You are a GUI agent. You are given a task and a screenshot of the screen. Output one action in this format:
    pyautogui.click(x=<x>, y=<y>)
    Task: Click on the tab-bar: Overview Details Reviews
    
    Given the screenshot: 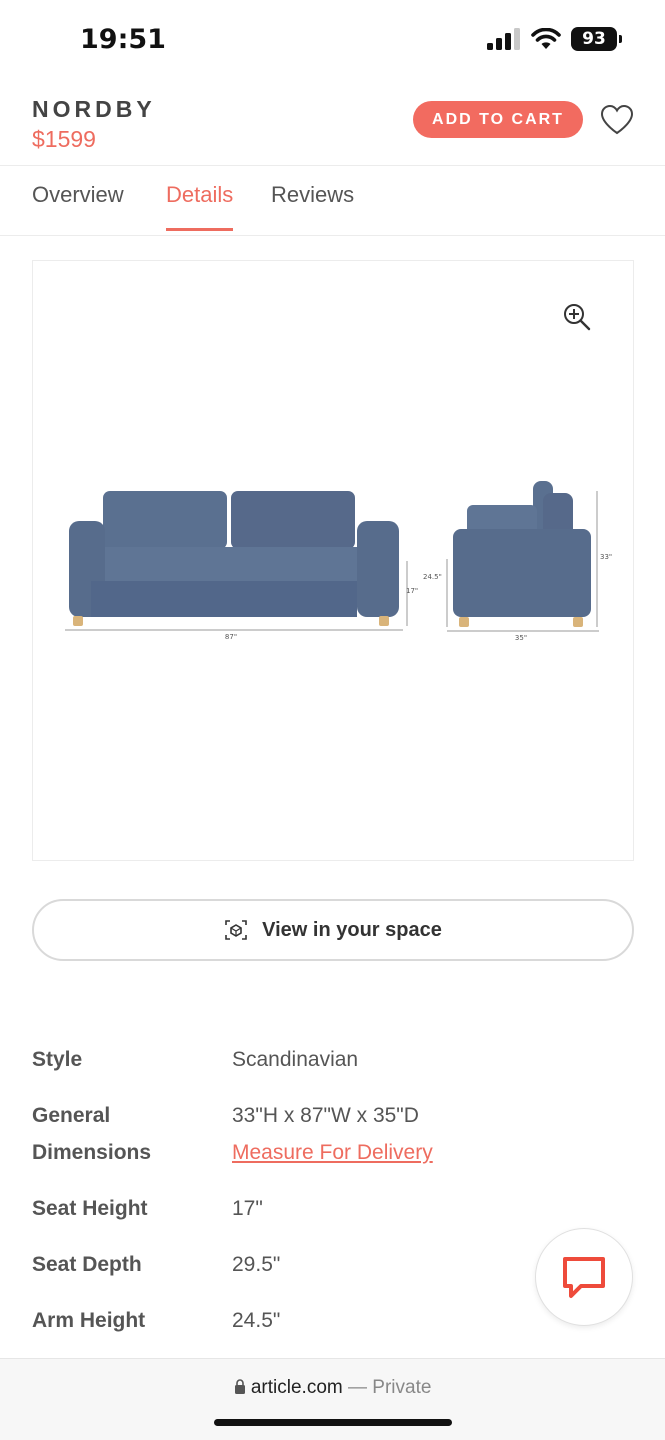 What is the action you would take?
    pyautogui.click(x=332, y=201)
    